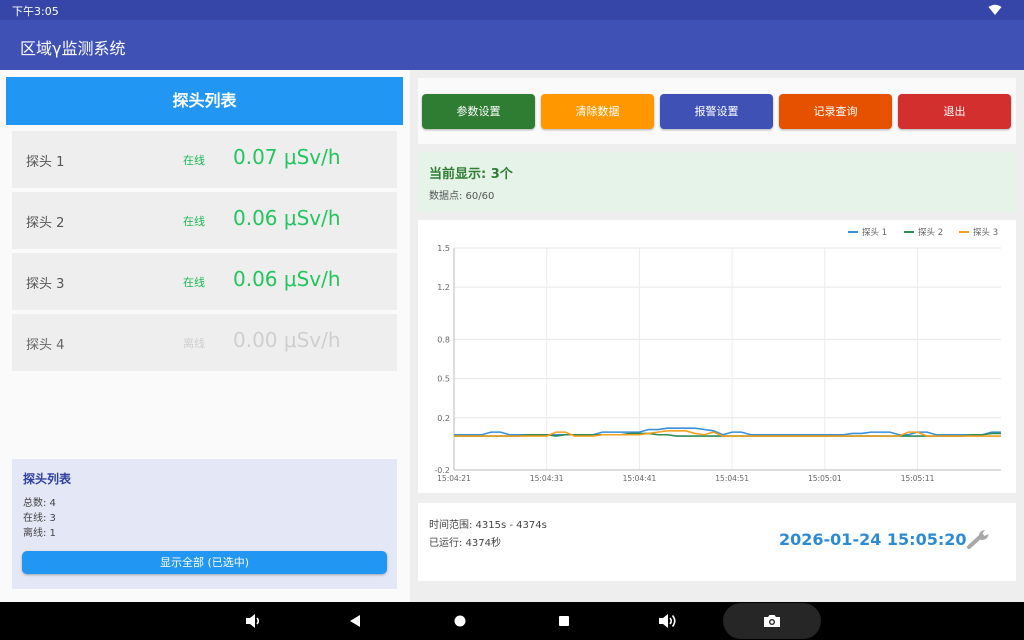 This screenshot has width=1024, height=640. What do you see at coordinates (287, 340) in the screenshot?
I see `probe-dose-rate: 0.00 μSv/h` at bounding box center [287, 340].